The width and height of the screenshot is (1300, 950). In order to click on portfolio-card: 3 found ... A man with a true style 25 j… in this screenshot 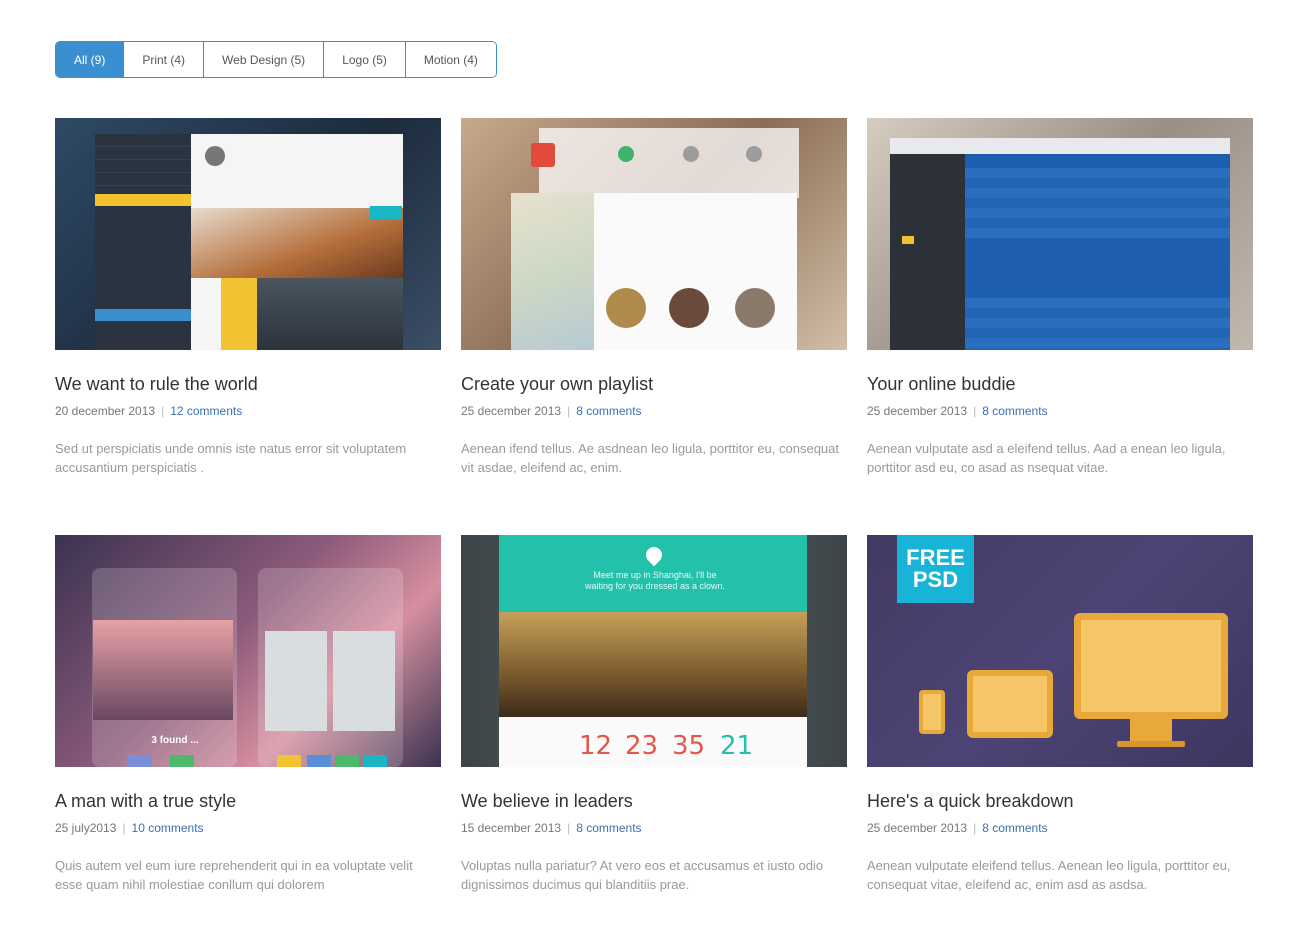, I will do `click(248, 714)`.